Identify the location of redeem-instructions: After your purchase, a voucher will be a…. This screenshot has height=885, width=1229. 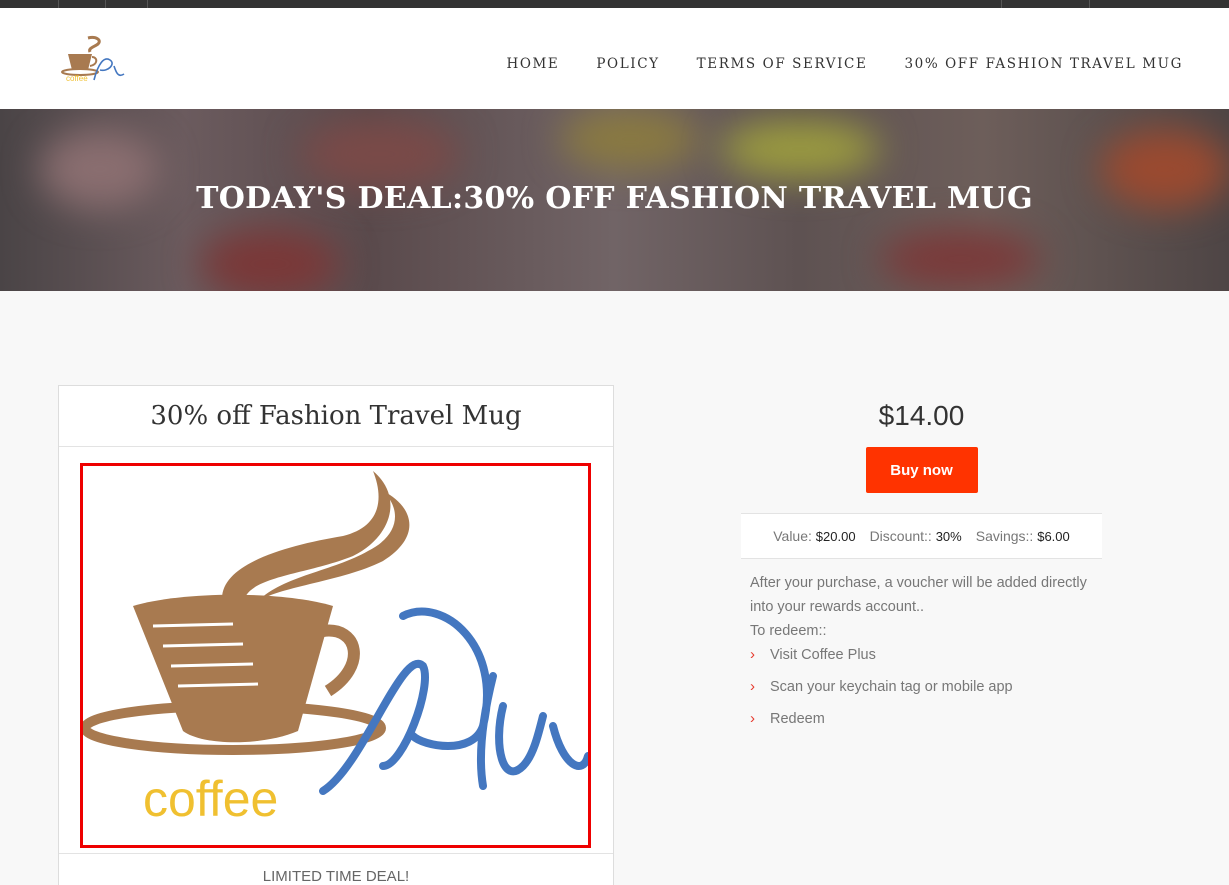
(921, 649).